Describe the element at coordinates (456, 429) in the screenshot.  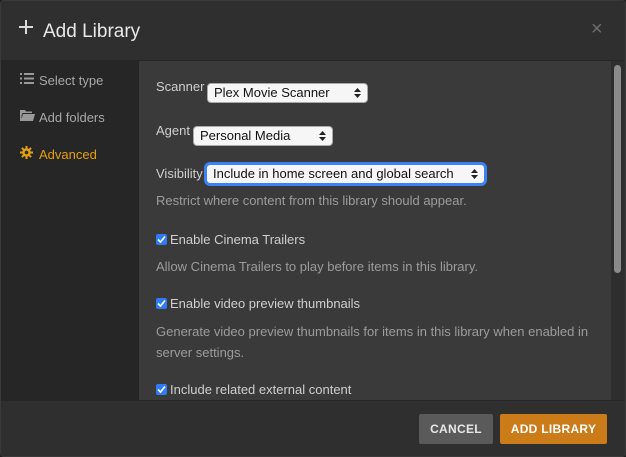
I see `cancel-button: CANCEL` at that location.